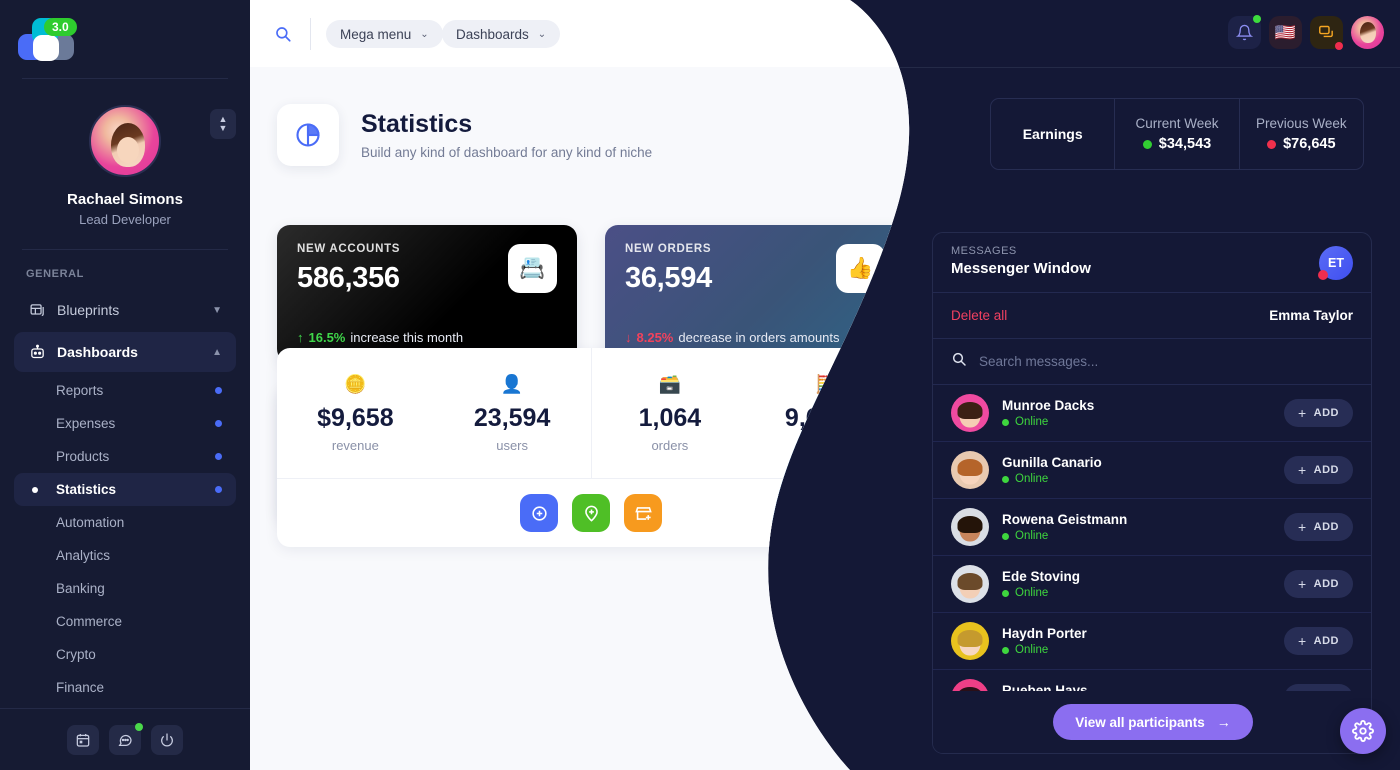 Image resolution: width=1400 pixels, height=770 pixels. Describe the element at coordinates (1152, 413) in the screenshot. I see `contact-row: Munroe Dacks Online + ADD` at that location.